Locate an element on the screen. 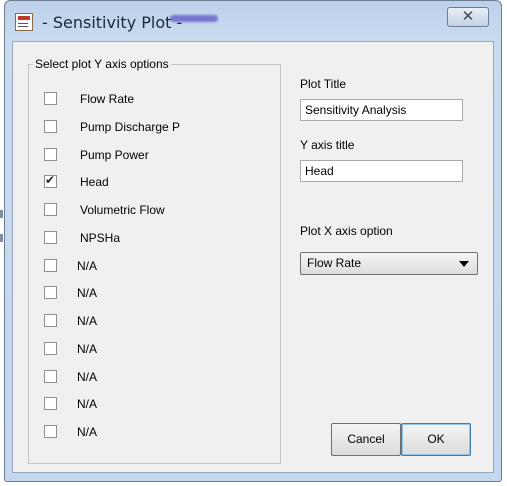  window-title: - Sensitivity Plot - is located at coordinates (112, 22).